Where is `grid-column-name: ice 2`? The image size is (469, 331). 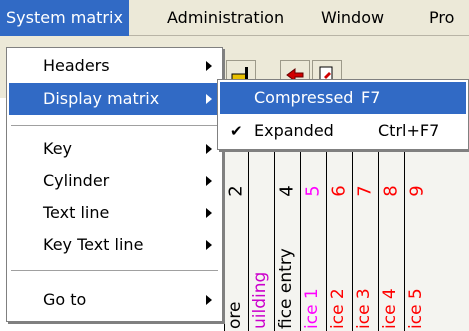 grid-column-name: ice 2 is located at coordinates (337, 308).